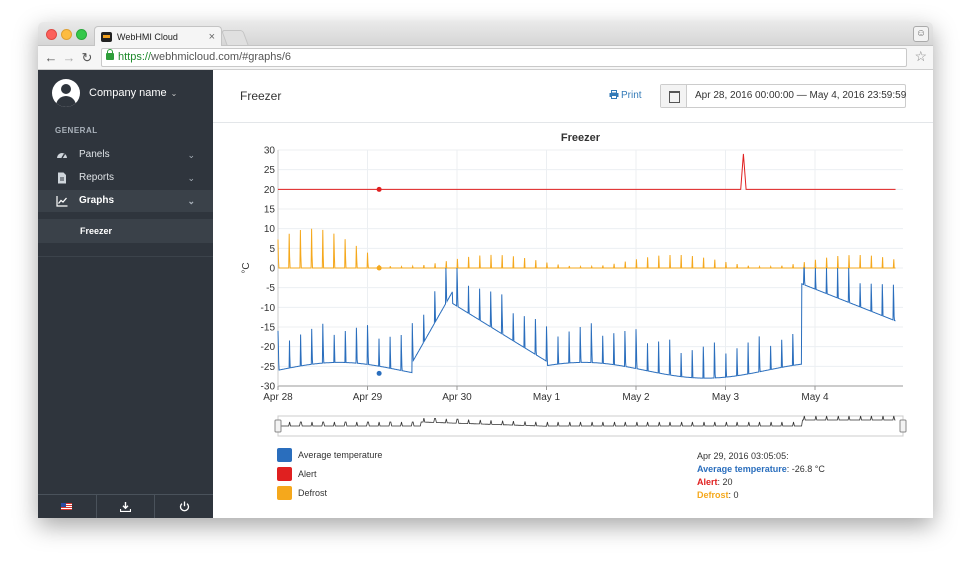 Image resolution: width=970 pixels, height=571 pixels. I want to click on series-average-temperature-line, so click(586, 323).